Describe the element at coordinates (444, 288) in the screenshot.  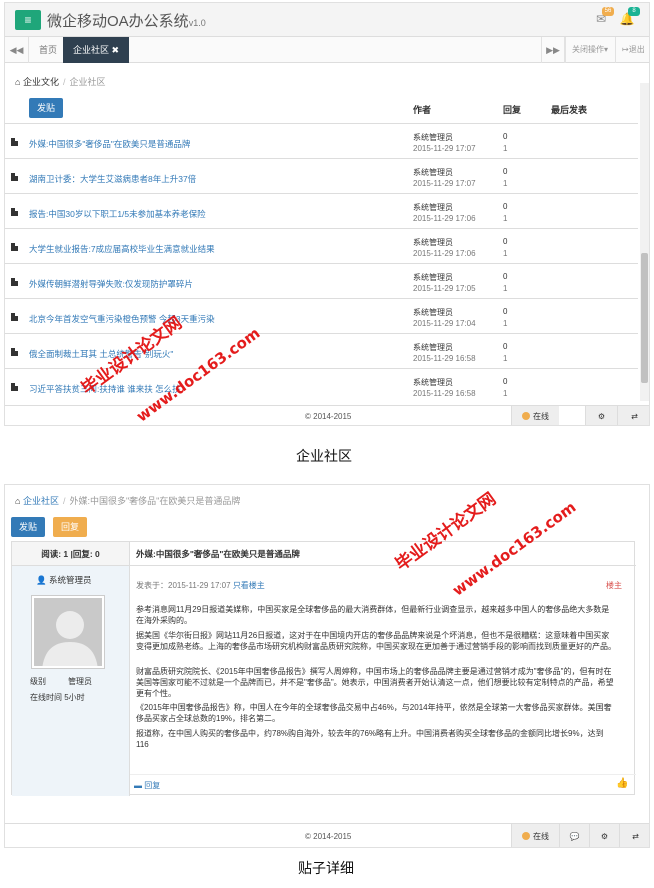
I see `post-time: 2015-11-29 17:05` at that location.